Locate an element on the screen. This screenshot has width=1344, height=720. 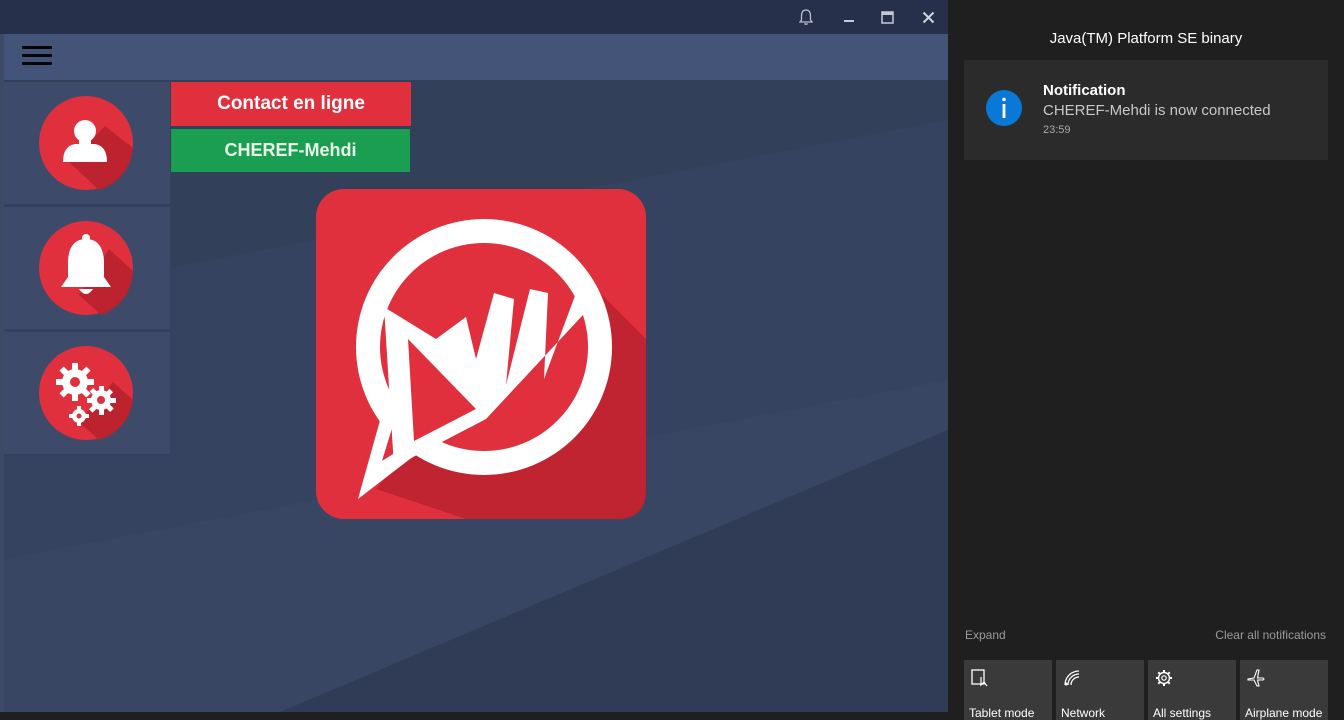
quick-action-all-settings: All settings is located at coordinates (1192, 690).